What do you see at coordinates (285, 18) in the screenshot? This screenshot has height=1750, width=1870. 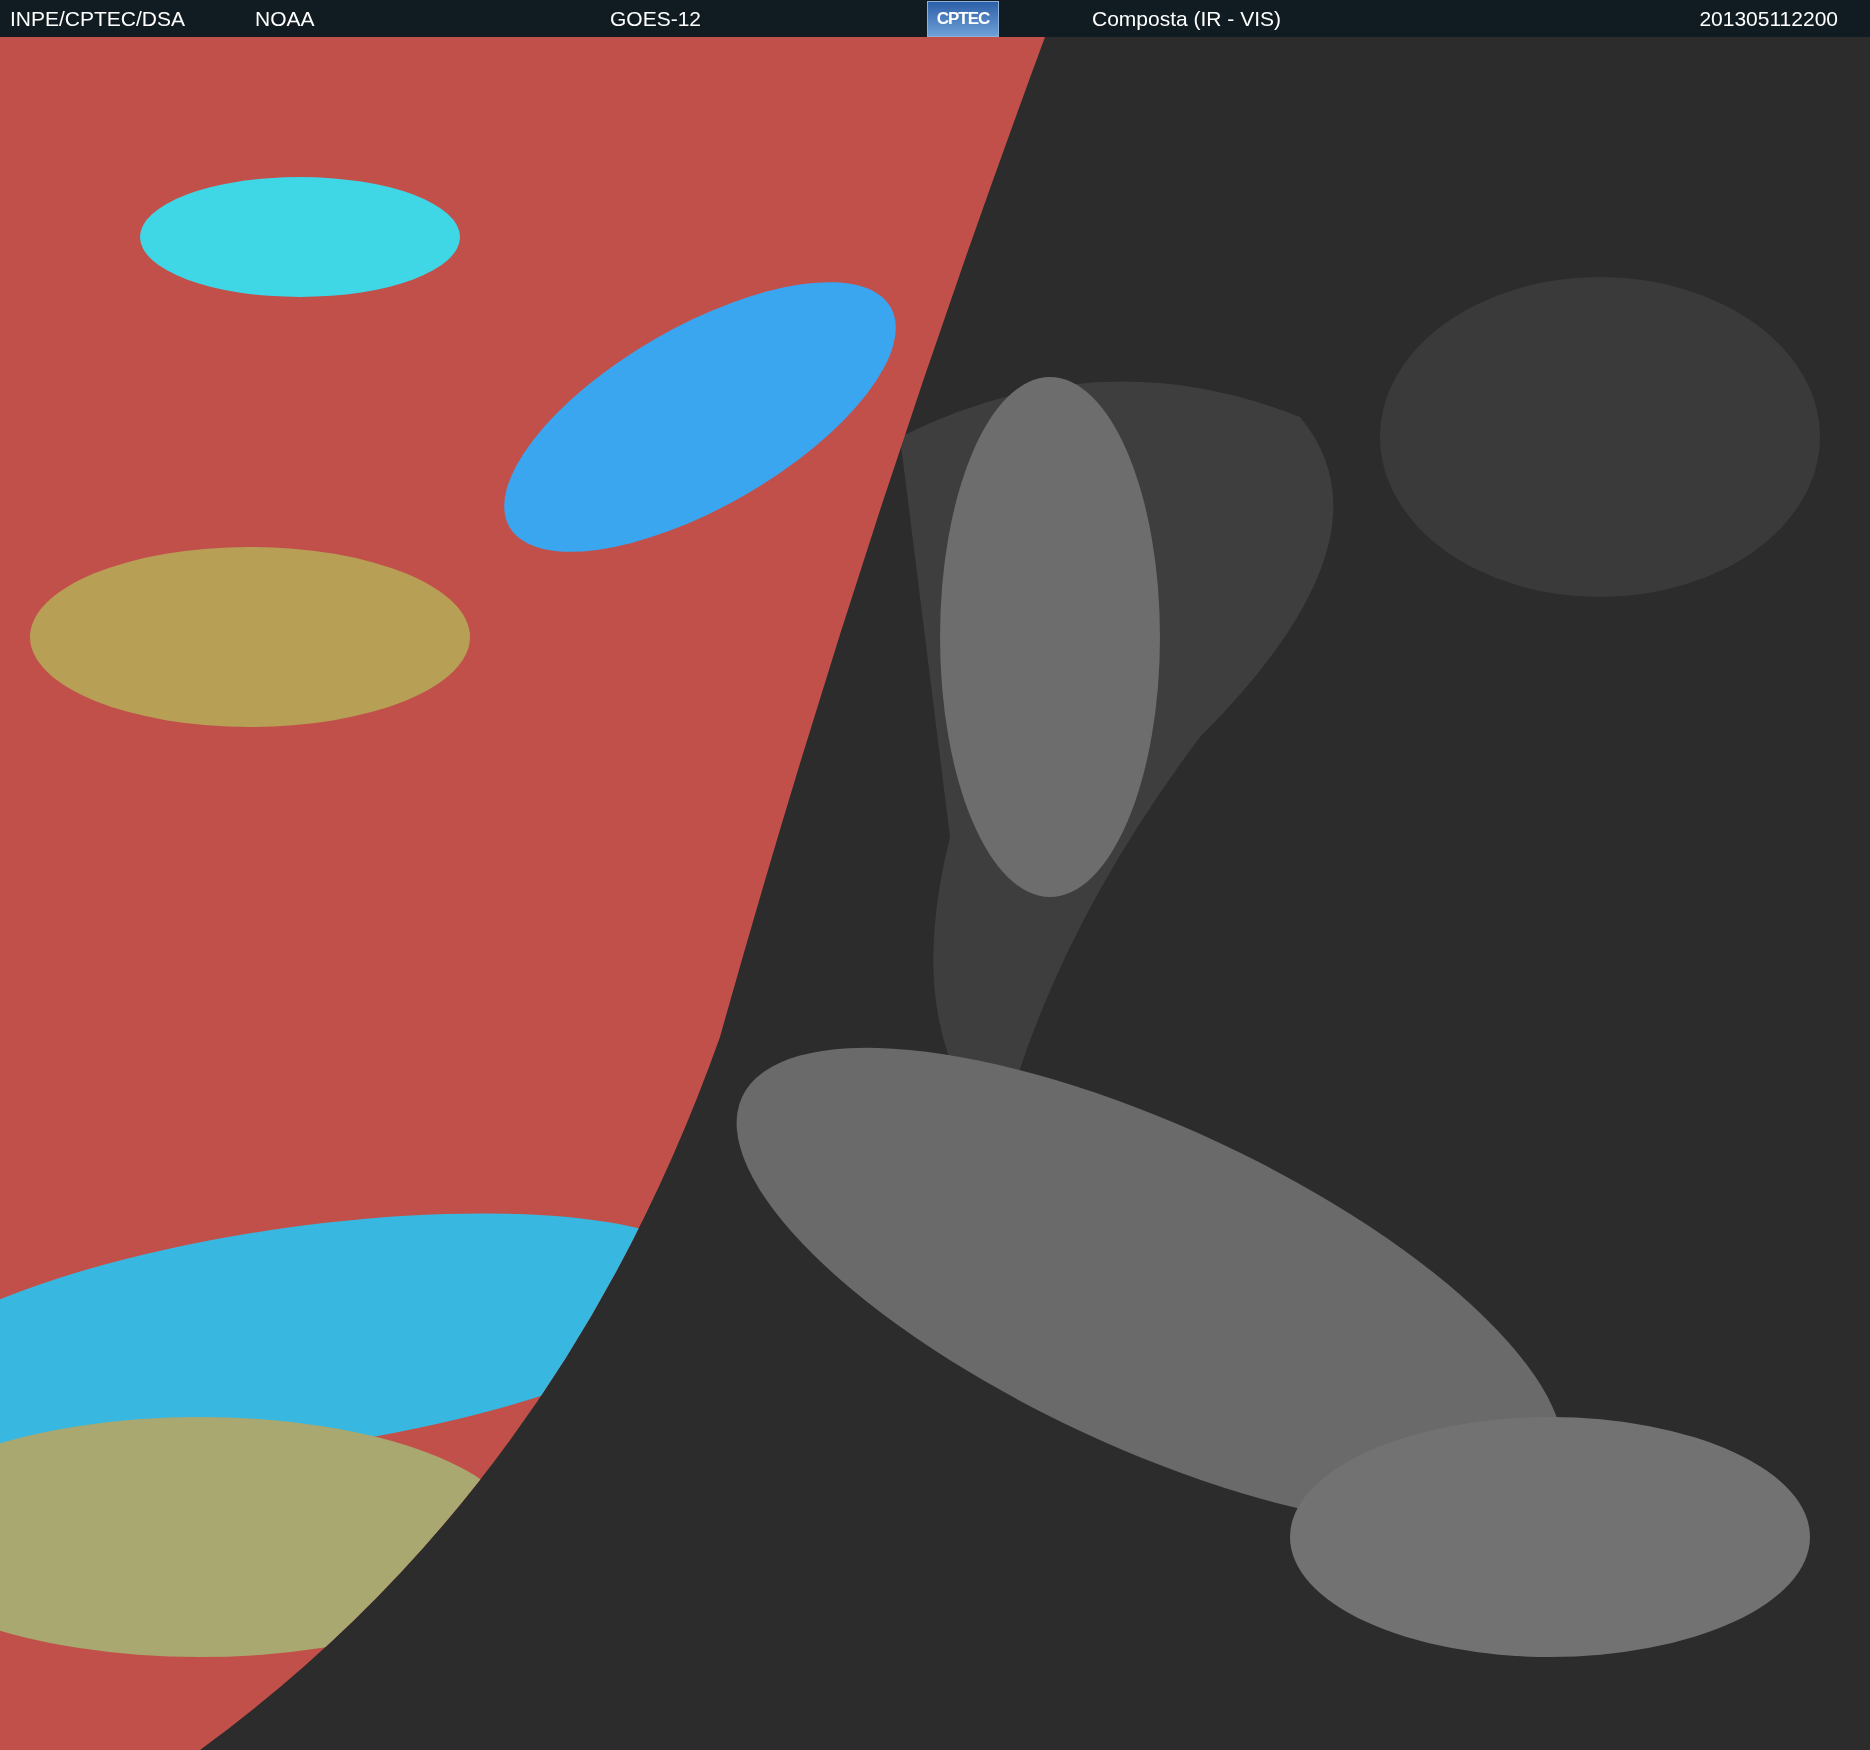 I see `agency-label: NOAA` at bounding box center [285, 18].